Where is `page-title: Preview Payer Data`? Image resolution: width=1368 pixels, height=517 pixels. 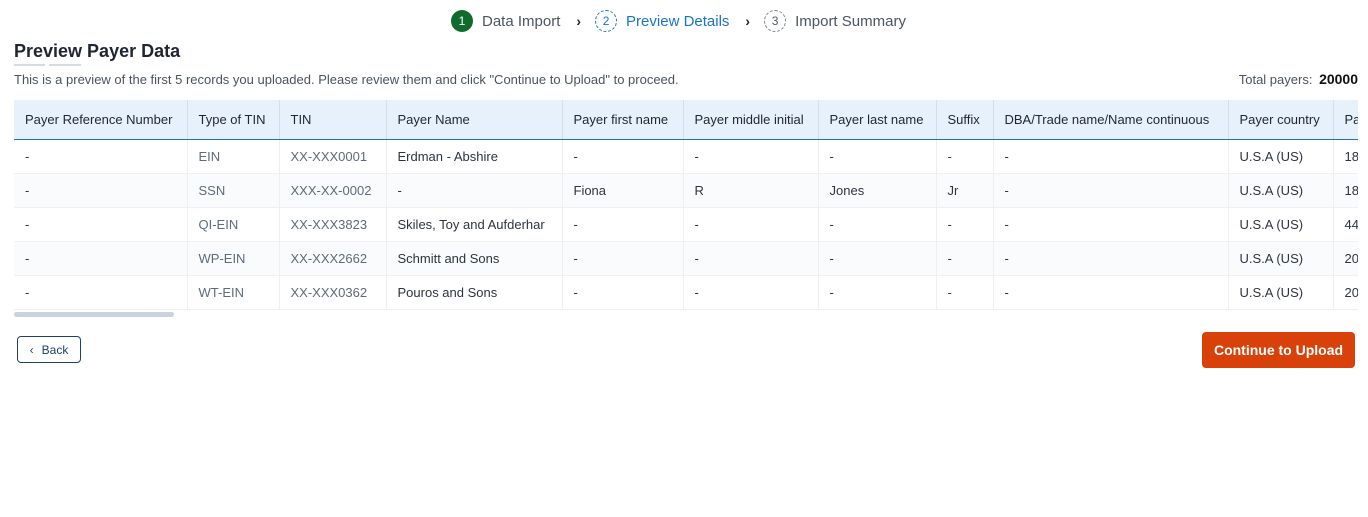 page-title: Preview Payer Data is located at coordinates (97, 51).